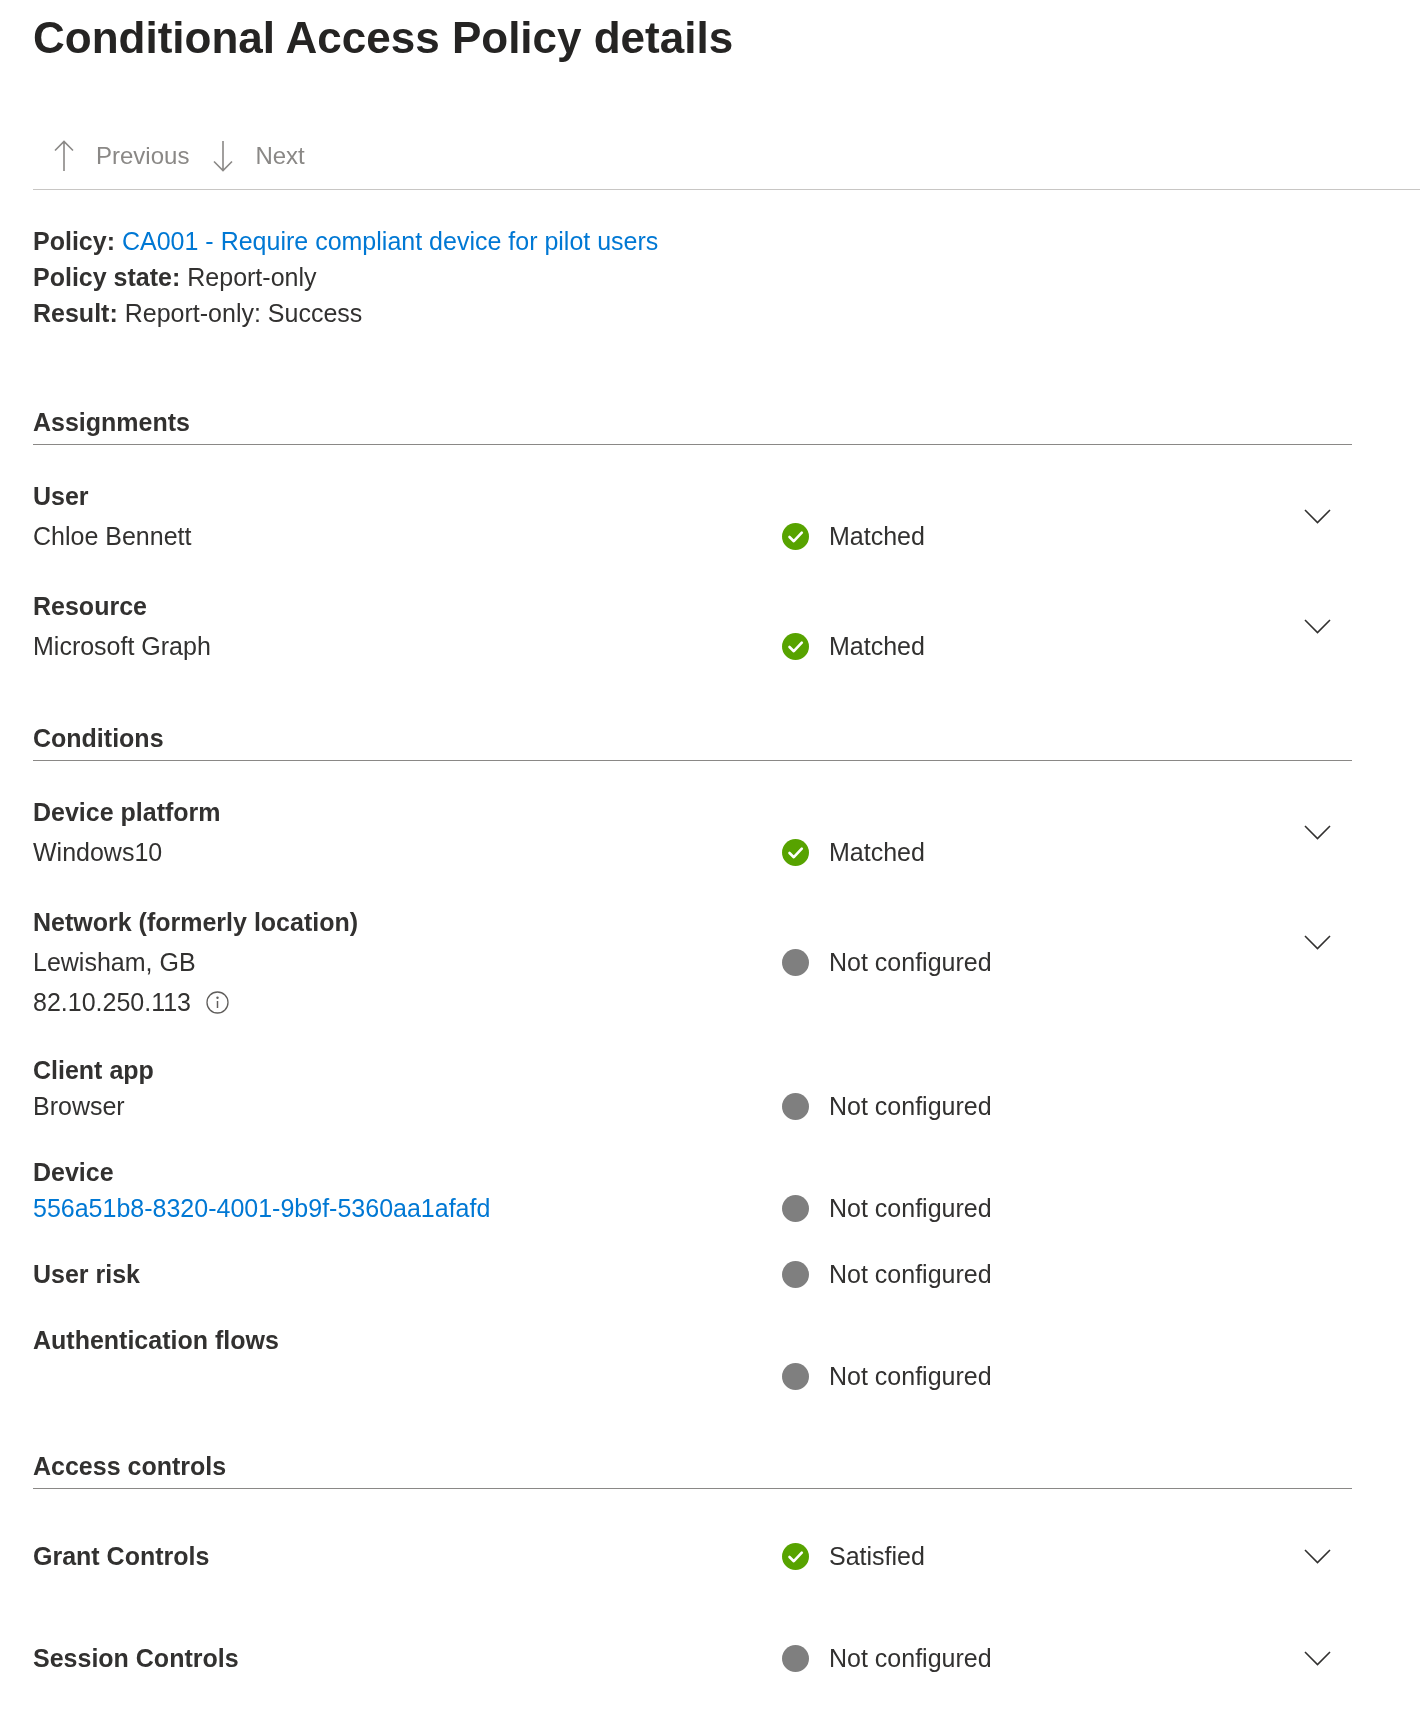  What do you see at coordinates (877, 1556) in the screenshot?
I see `status-text: Satisfied` at bounding box center [877, 1556].